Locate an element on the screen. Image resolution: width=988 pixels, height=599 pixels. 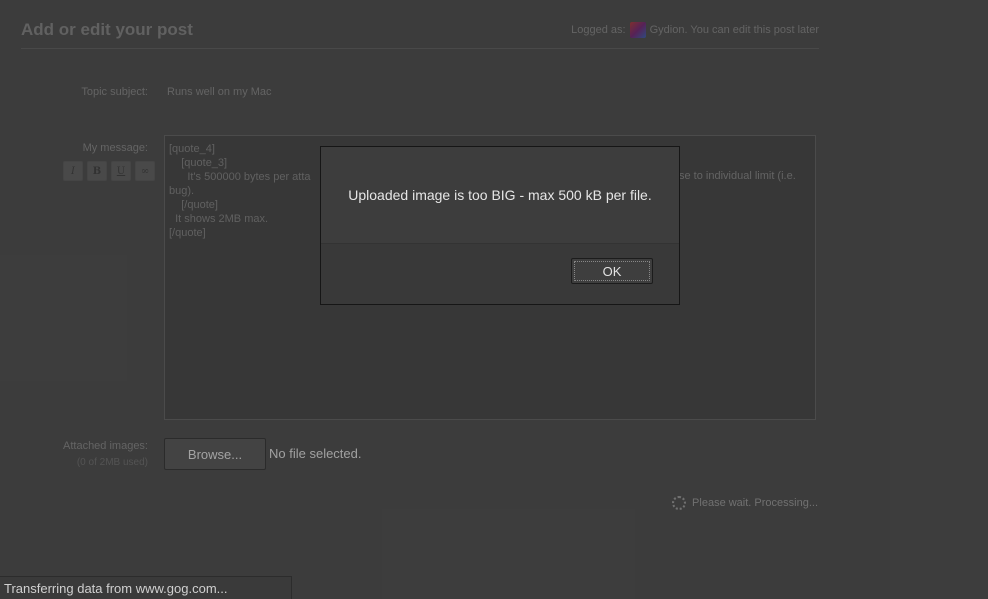
page-title: Add or edit your post is located at coordinates (107, 29).